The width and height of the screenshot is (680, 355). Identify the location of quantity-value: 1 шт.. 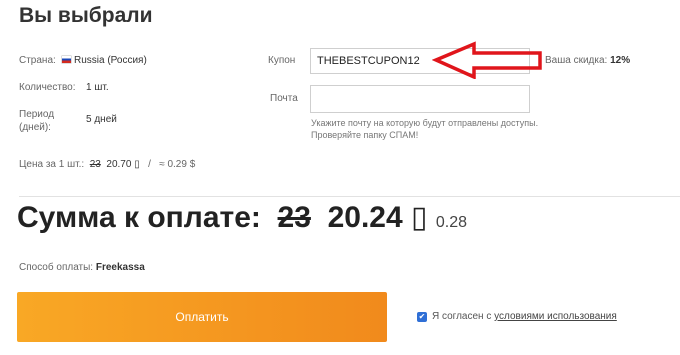
(97, 87).